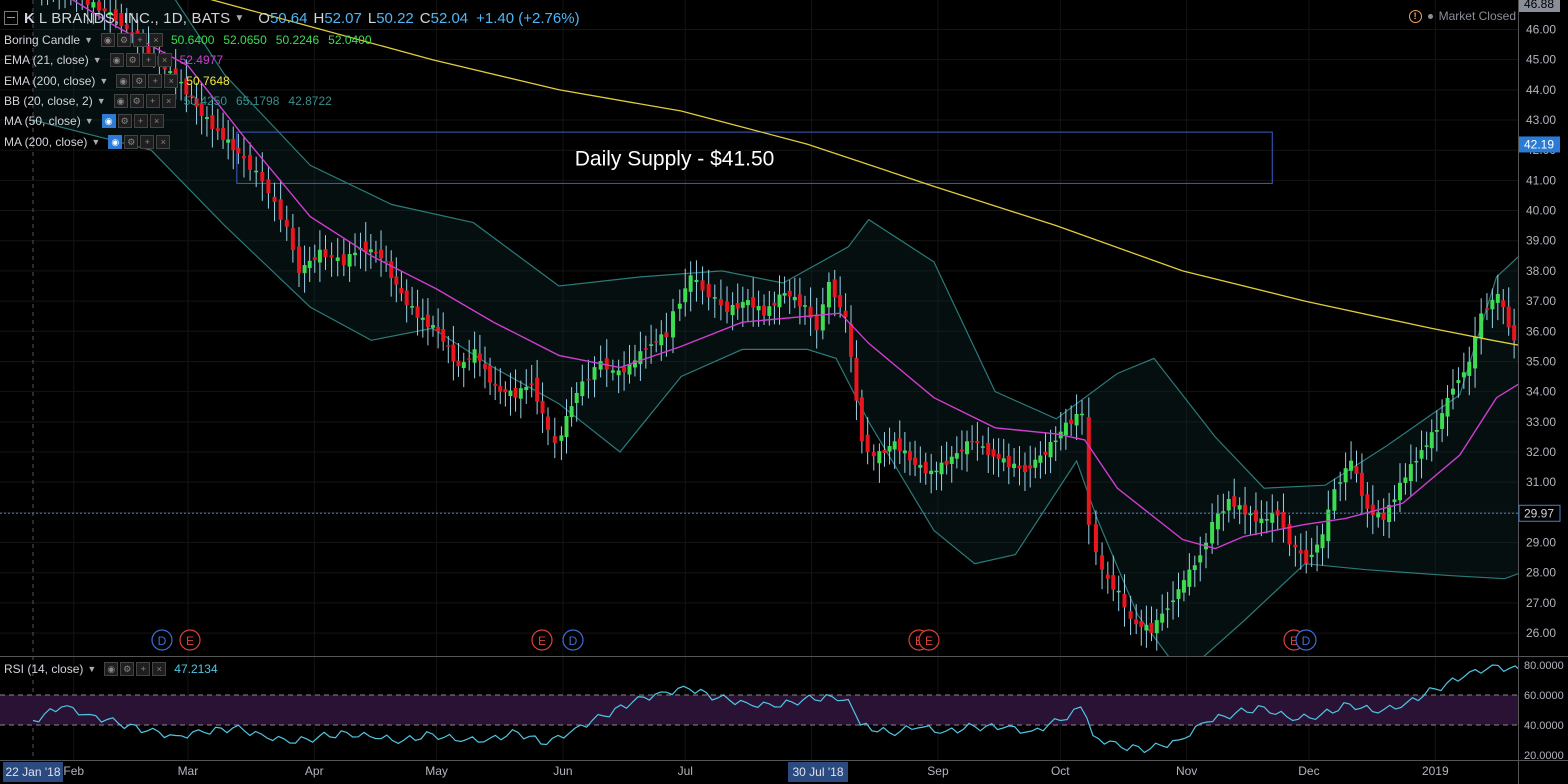 The height and width of the screenshot is (784, 1568). I want to click on supply-zone-label: Daily Supply - $41.50, so click(675, 159).